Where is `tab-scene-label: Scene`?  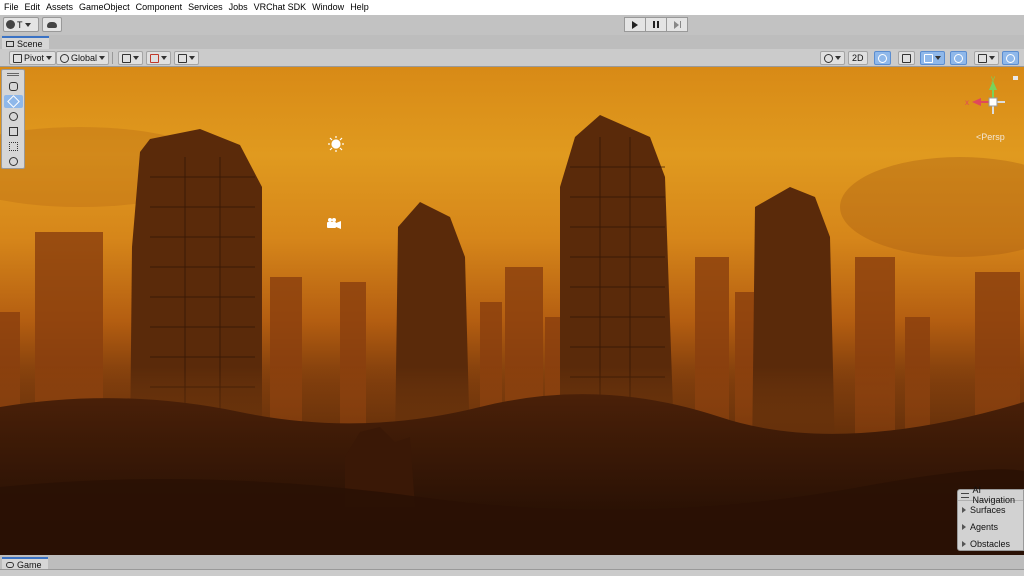 tab-scene-label: Scene is located at coordinates (30, 43).